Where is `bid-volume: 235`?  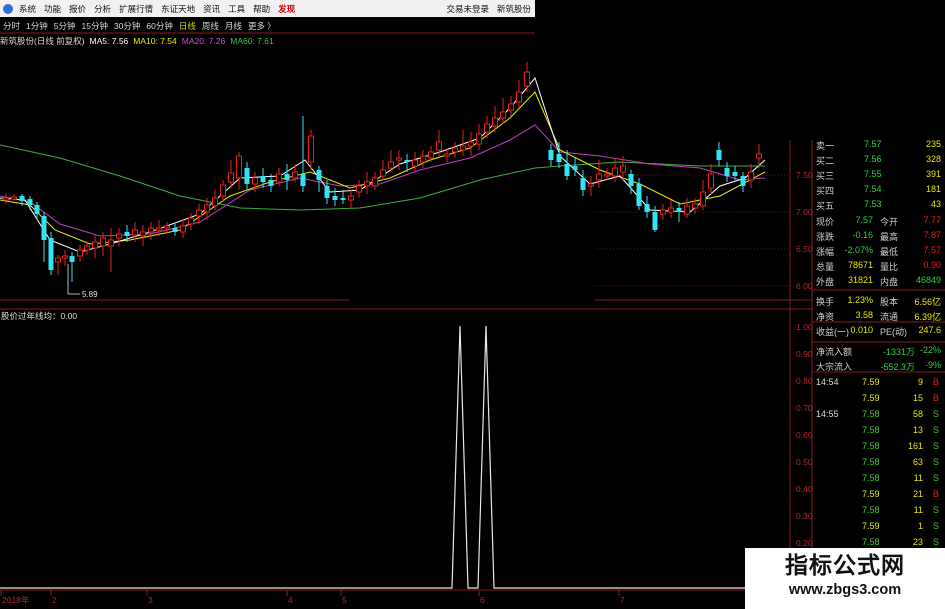 bid-volume: 235 is located at coordinates (933, 144).